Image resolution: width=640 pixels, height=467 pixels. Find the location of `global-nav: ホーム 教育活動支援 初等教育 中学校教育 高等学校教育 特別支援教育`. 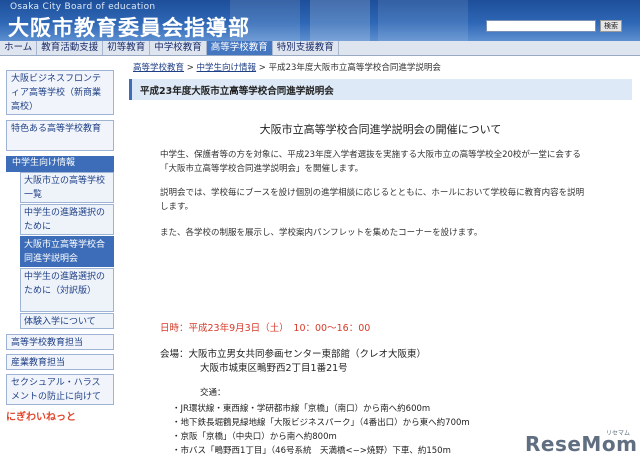

global-nav: ホーム 教育活動支援 初等教育 中学校教育 高等学校教育 特別支援教育 is located at coordinates (320, 48).